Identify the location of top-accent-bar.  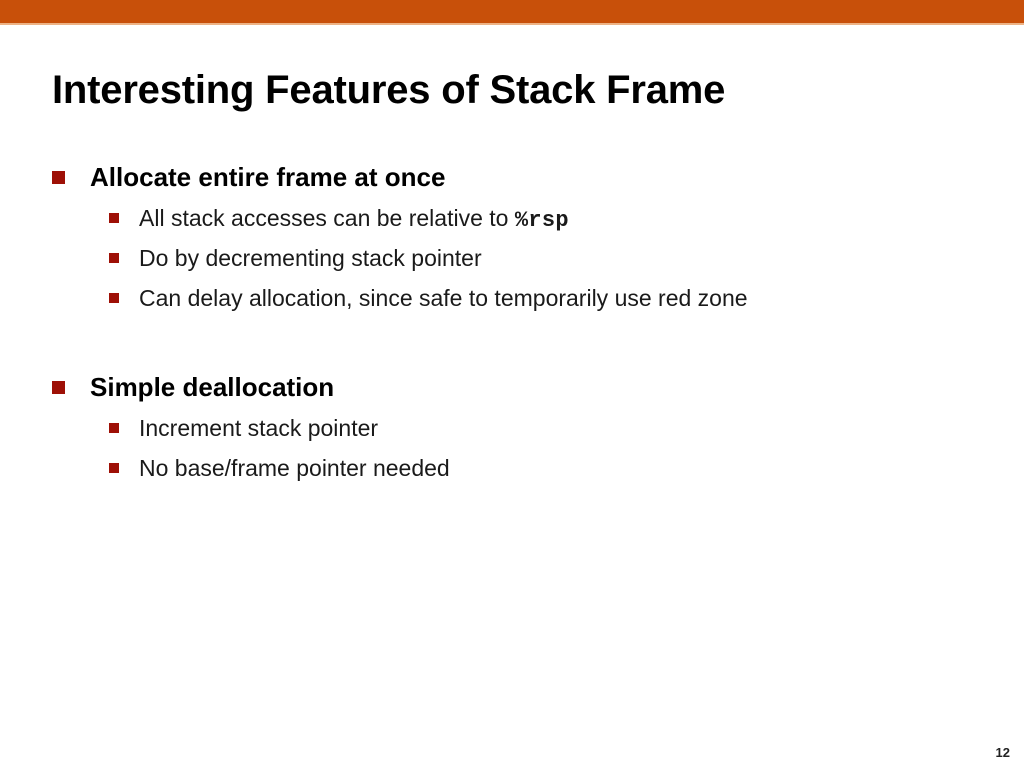
(512, 11).